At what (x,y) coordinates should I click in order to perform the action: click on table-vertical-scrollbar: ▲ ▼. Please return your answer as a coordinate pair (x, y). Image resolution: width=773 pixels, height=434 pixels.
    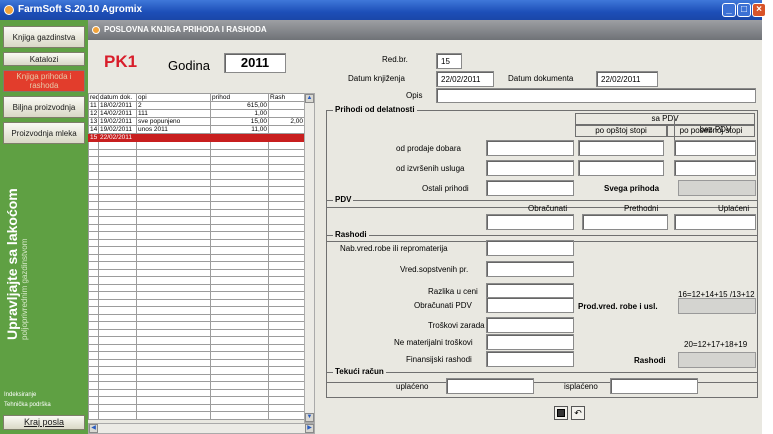
    Looking at the image, I should click on (309, 258).